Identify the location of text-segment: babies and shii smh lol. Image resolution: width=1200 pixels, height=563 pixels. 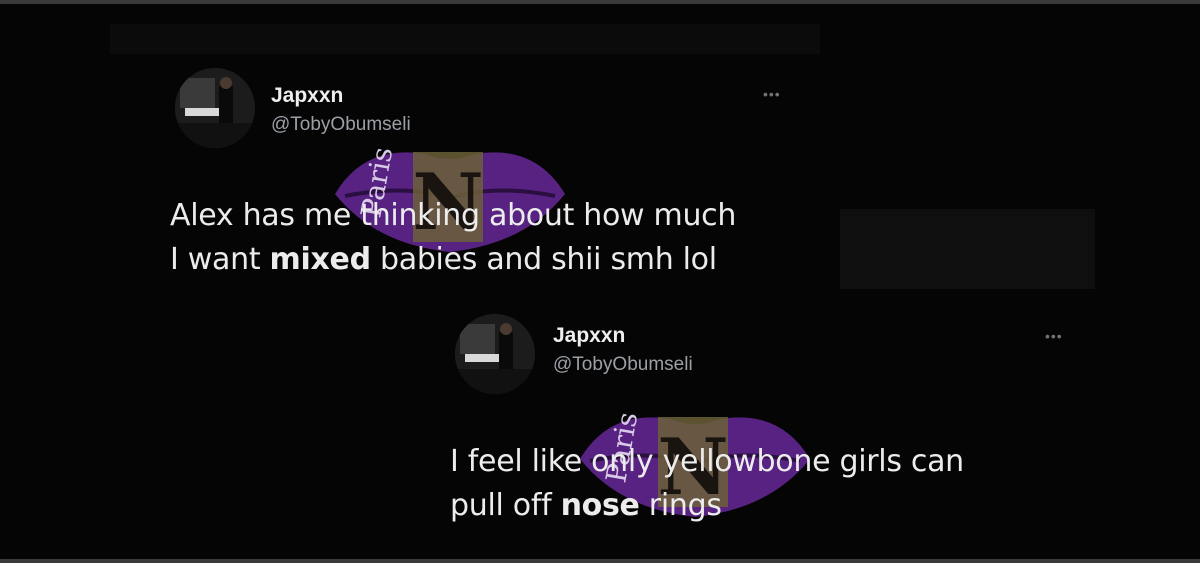
(543, 259).